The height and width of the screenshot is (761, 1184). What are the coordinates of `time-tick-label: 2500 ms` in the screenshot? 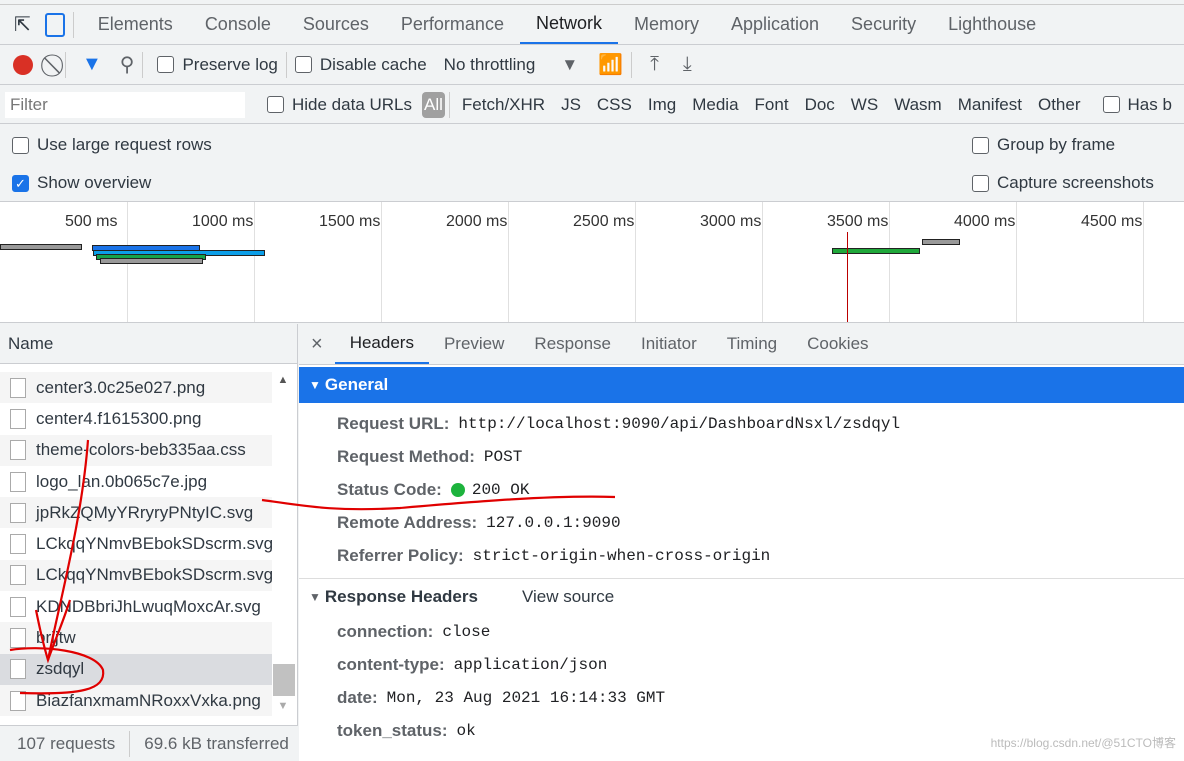 It's located at (604, 221).